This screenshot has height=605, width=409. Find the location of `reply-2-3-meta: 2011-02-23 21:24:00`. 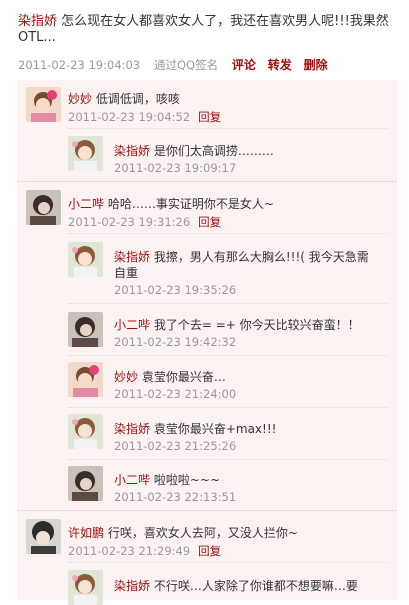

reply-2-3-meta: 2011-02-23 21:24:00 is located at coordinates (175, 394).